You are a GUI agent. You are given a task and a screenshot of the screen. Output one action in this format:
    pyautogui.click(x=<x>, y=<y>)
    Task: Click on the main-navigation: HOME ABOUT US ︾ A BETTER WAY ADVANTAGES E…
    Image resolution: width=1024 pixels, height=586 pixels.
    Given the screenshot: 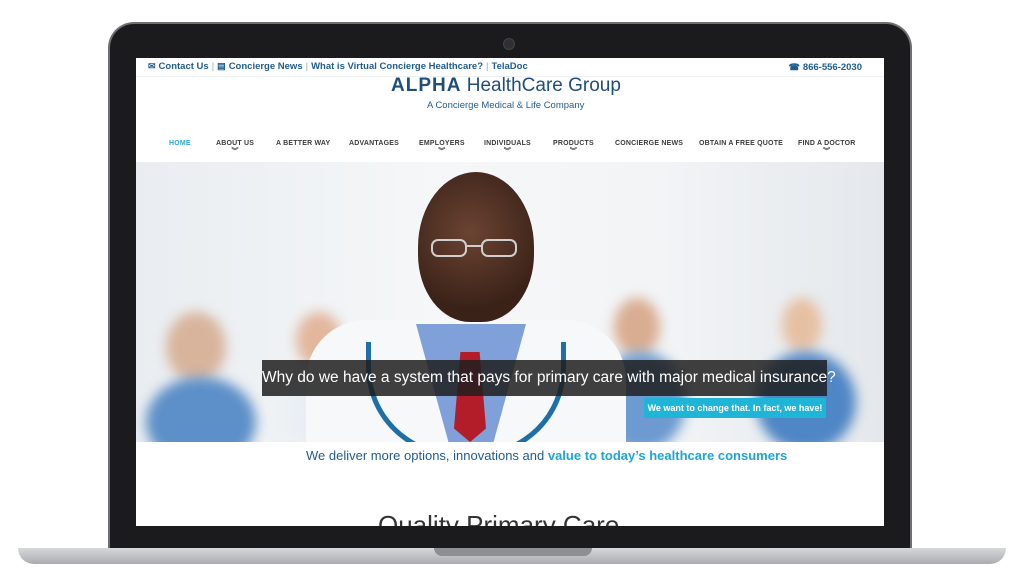 What is the action you would take?
    pyautogui.click(x=510, y=151)
    